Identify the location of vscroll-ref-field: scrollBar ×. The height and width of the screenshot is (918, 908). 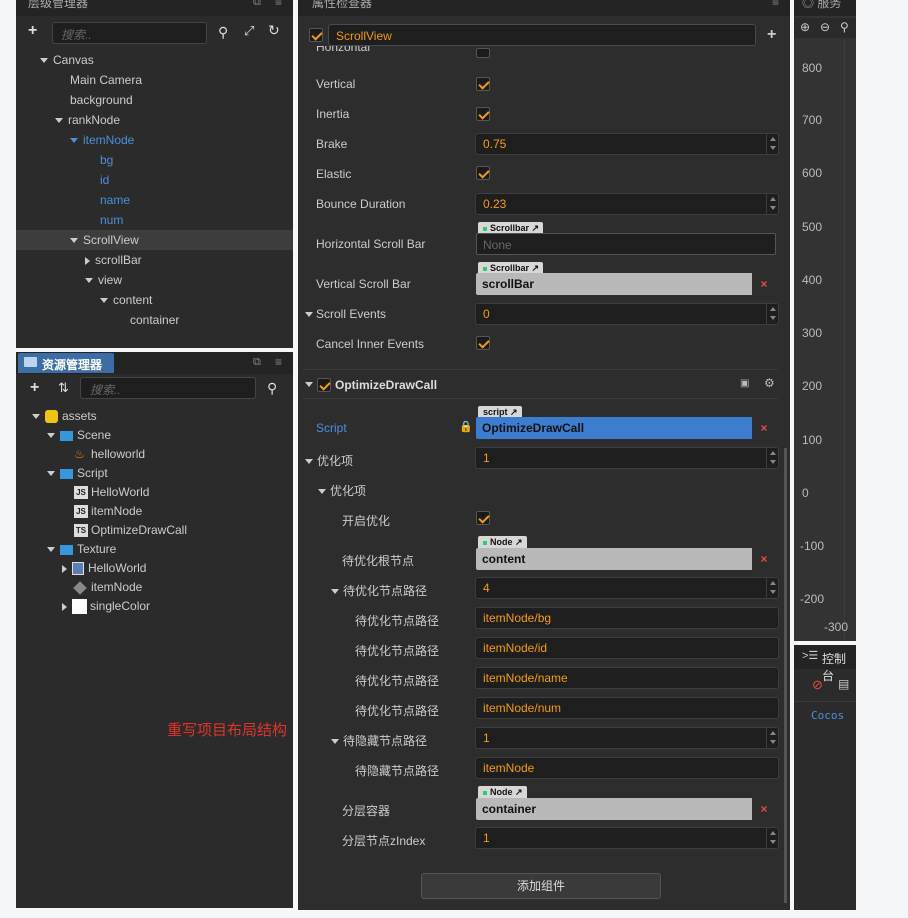
(626, 284).